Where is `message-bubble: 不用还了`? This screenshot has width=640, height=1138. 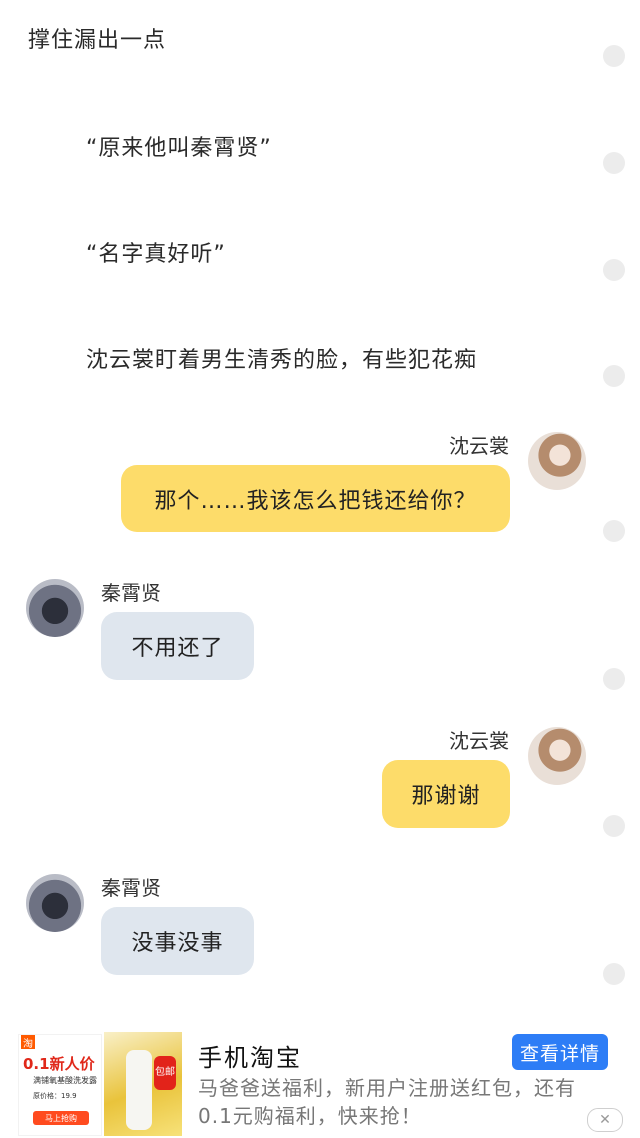 message-bubble: 不用还了 is located at coordinates (177, 646).